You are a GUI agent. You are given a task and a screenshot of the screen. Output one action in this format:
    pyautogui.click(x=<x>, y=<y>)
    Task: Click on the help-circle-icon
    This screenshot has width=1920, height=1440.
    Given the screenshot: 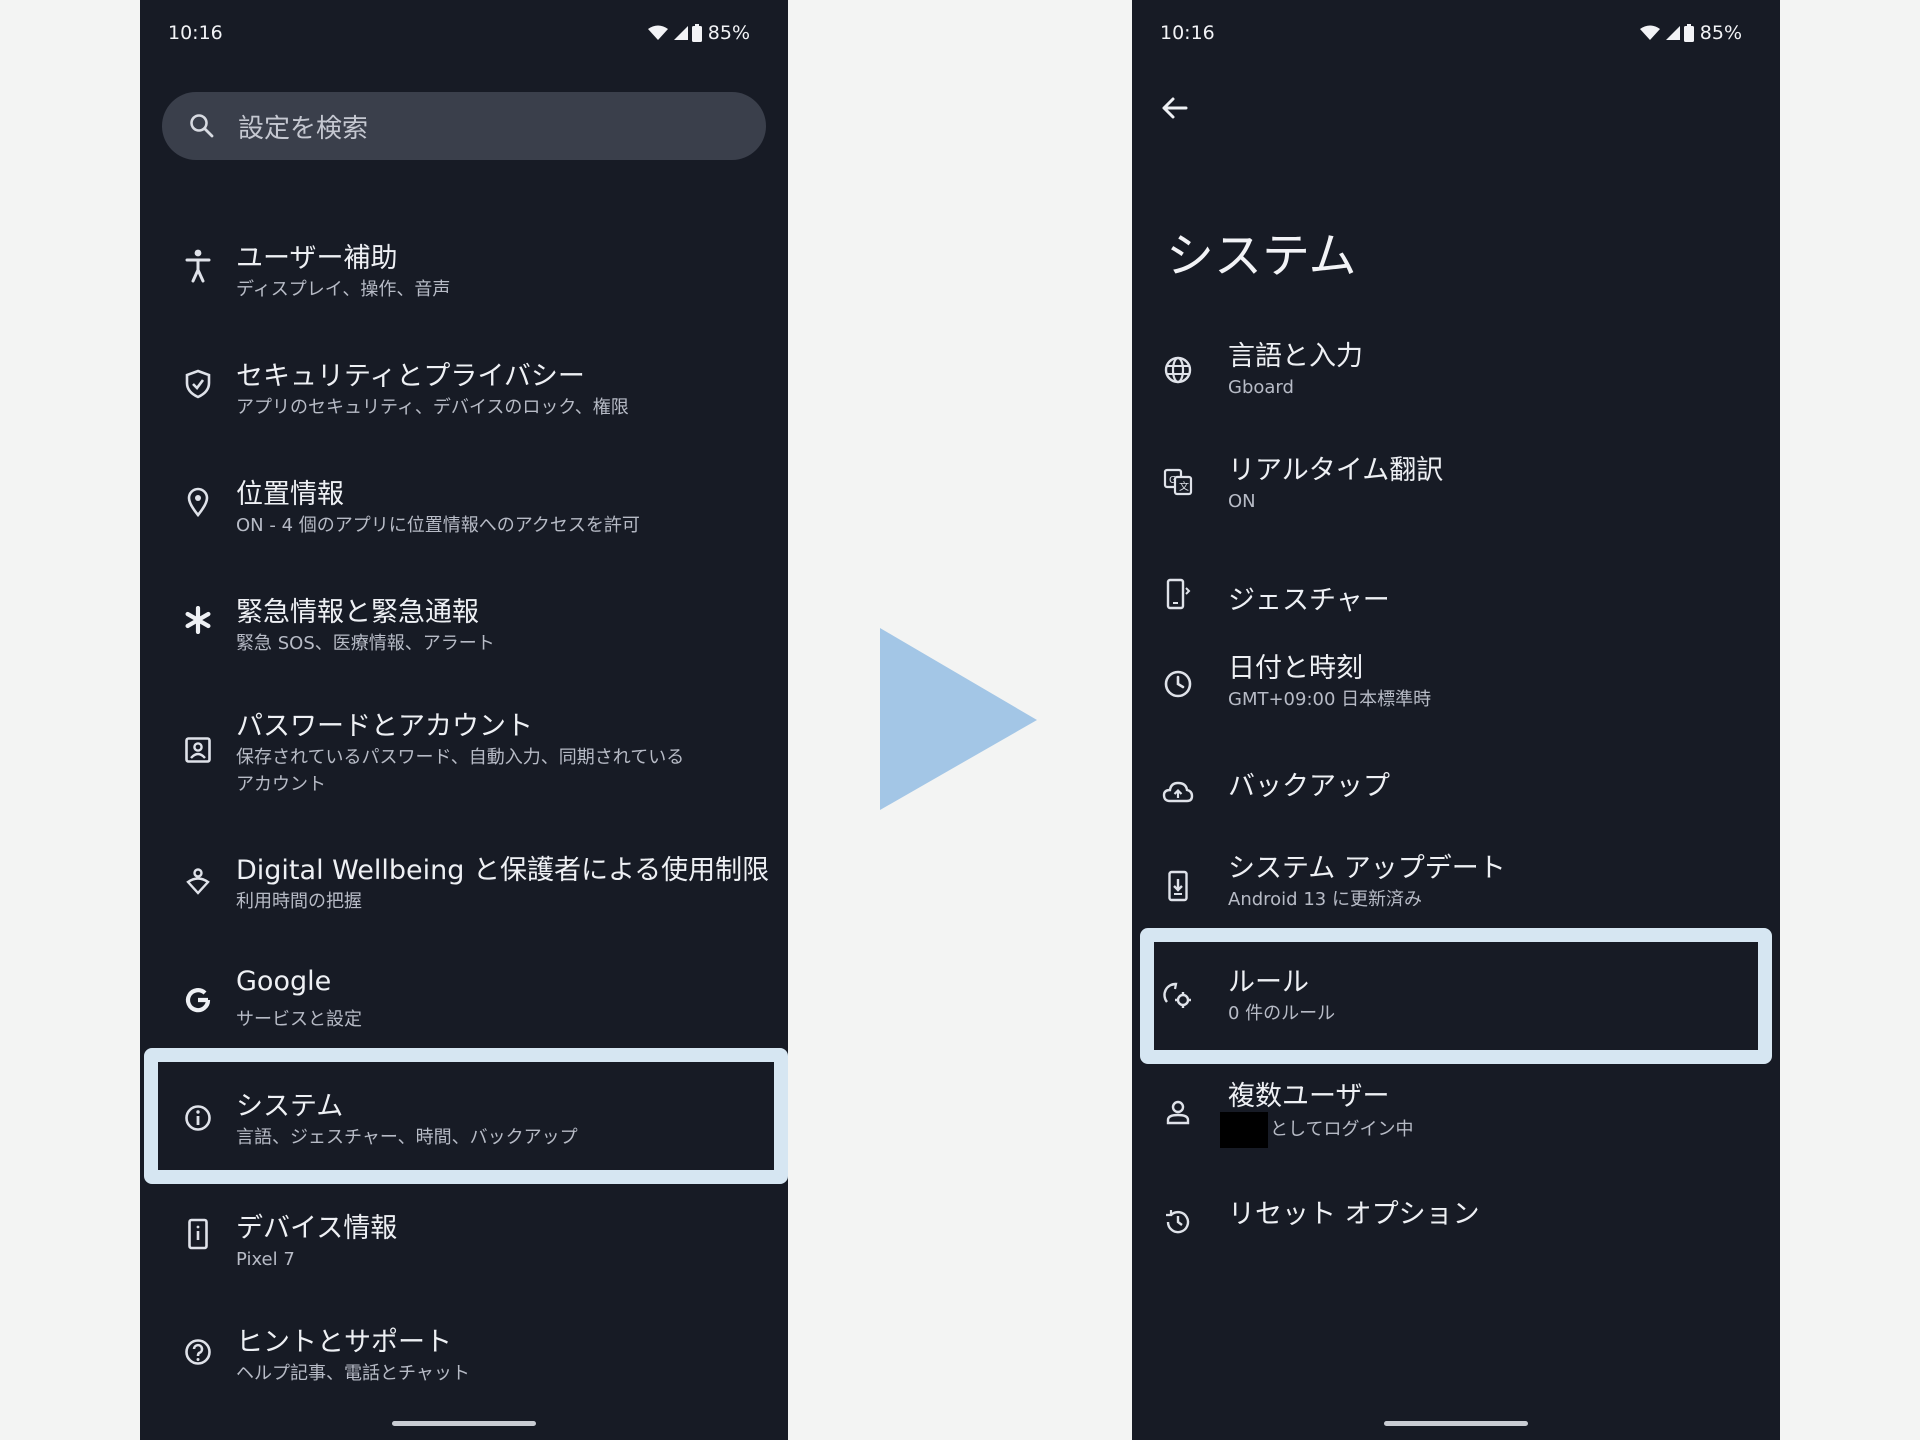 What is the action you would take?
    pyautogui.click(x=198, y=1352)
    